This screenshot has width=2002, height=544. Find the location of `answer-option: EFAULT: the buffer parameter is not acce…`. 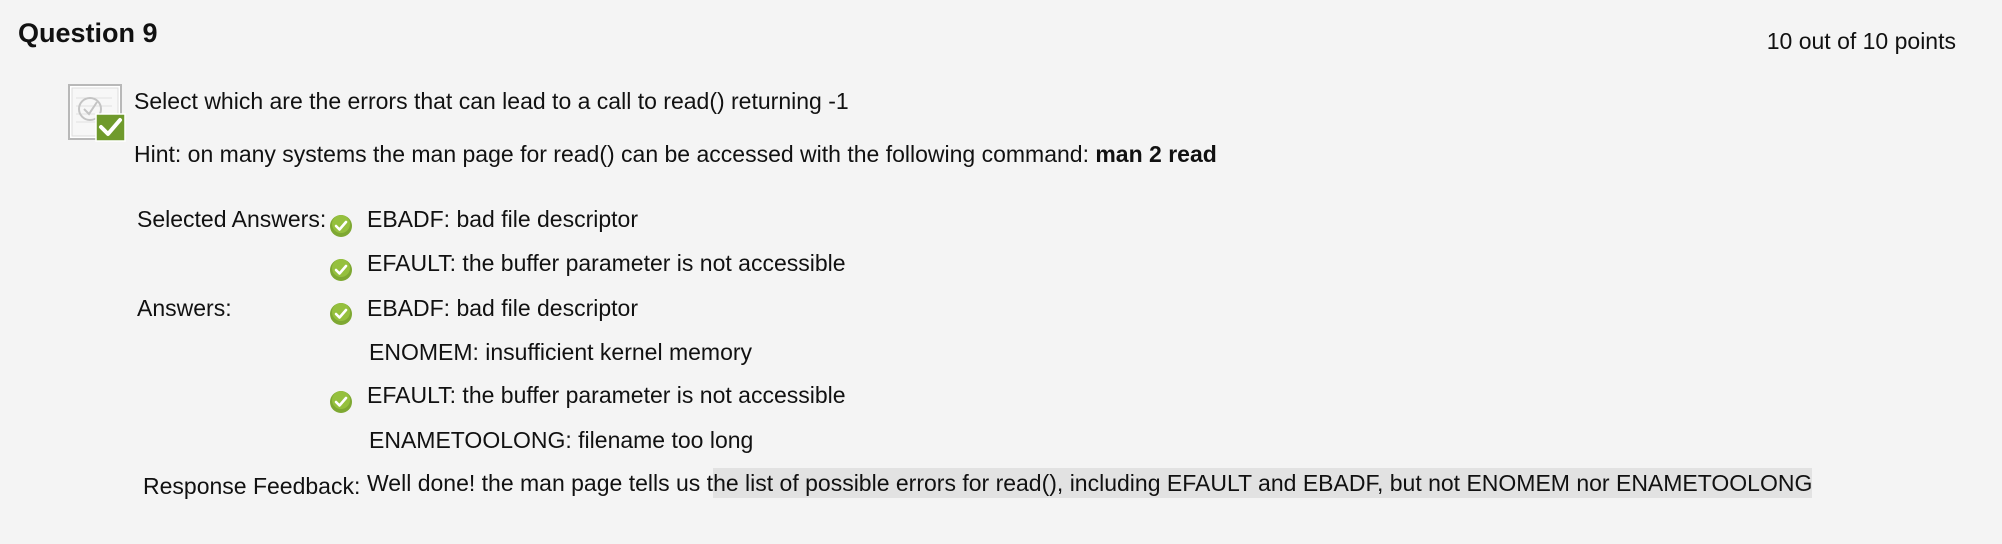

answer-option: EFAULT: the buffer parameter is not acce… is located at coordinates (606, 395).